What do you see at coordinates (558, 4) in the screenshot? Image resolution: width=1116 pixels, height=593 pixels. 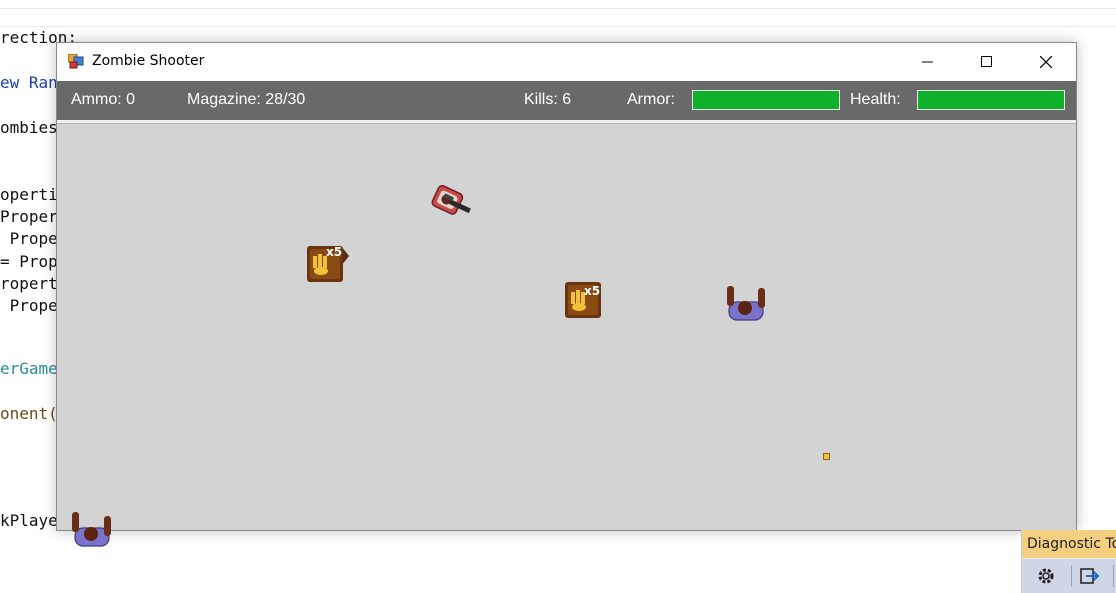 I see `editor-top-border` at bounding box center [558, 4].